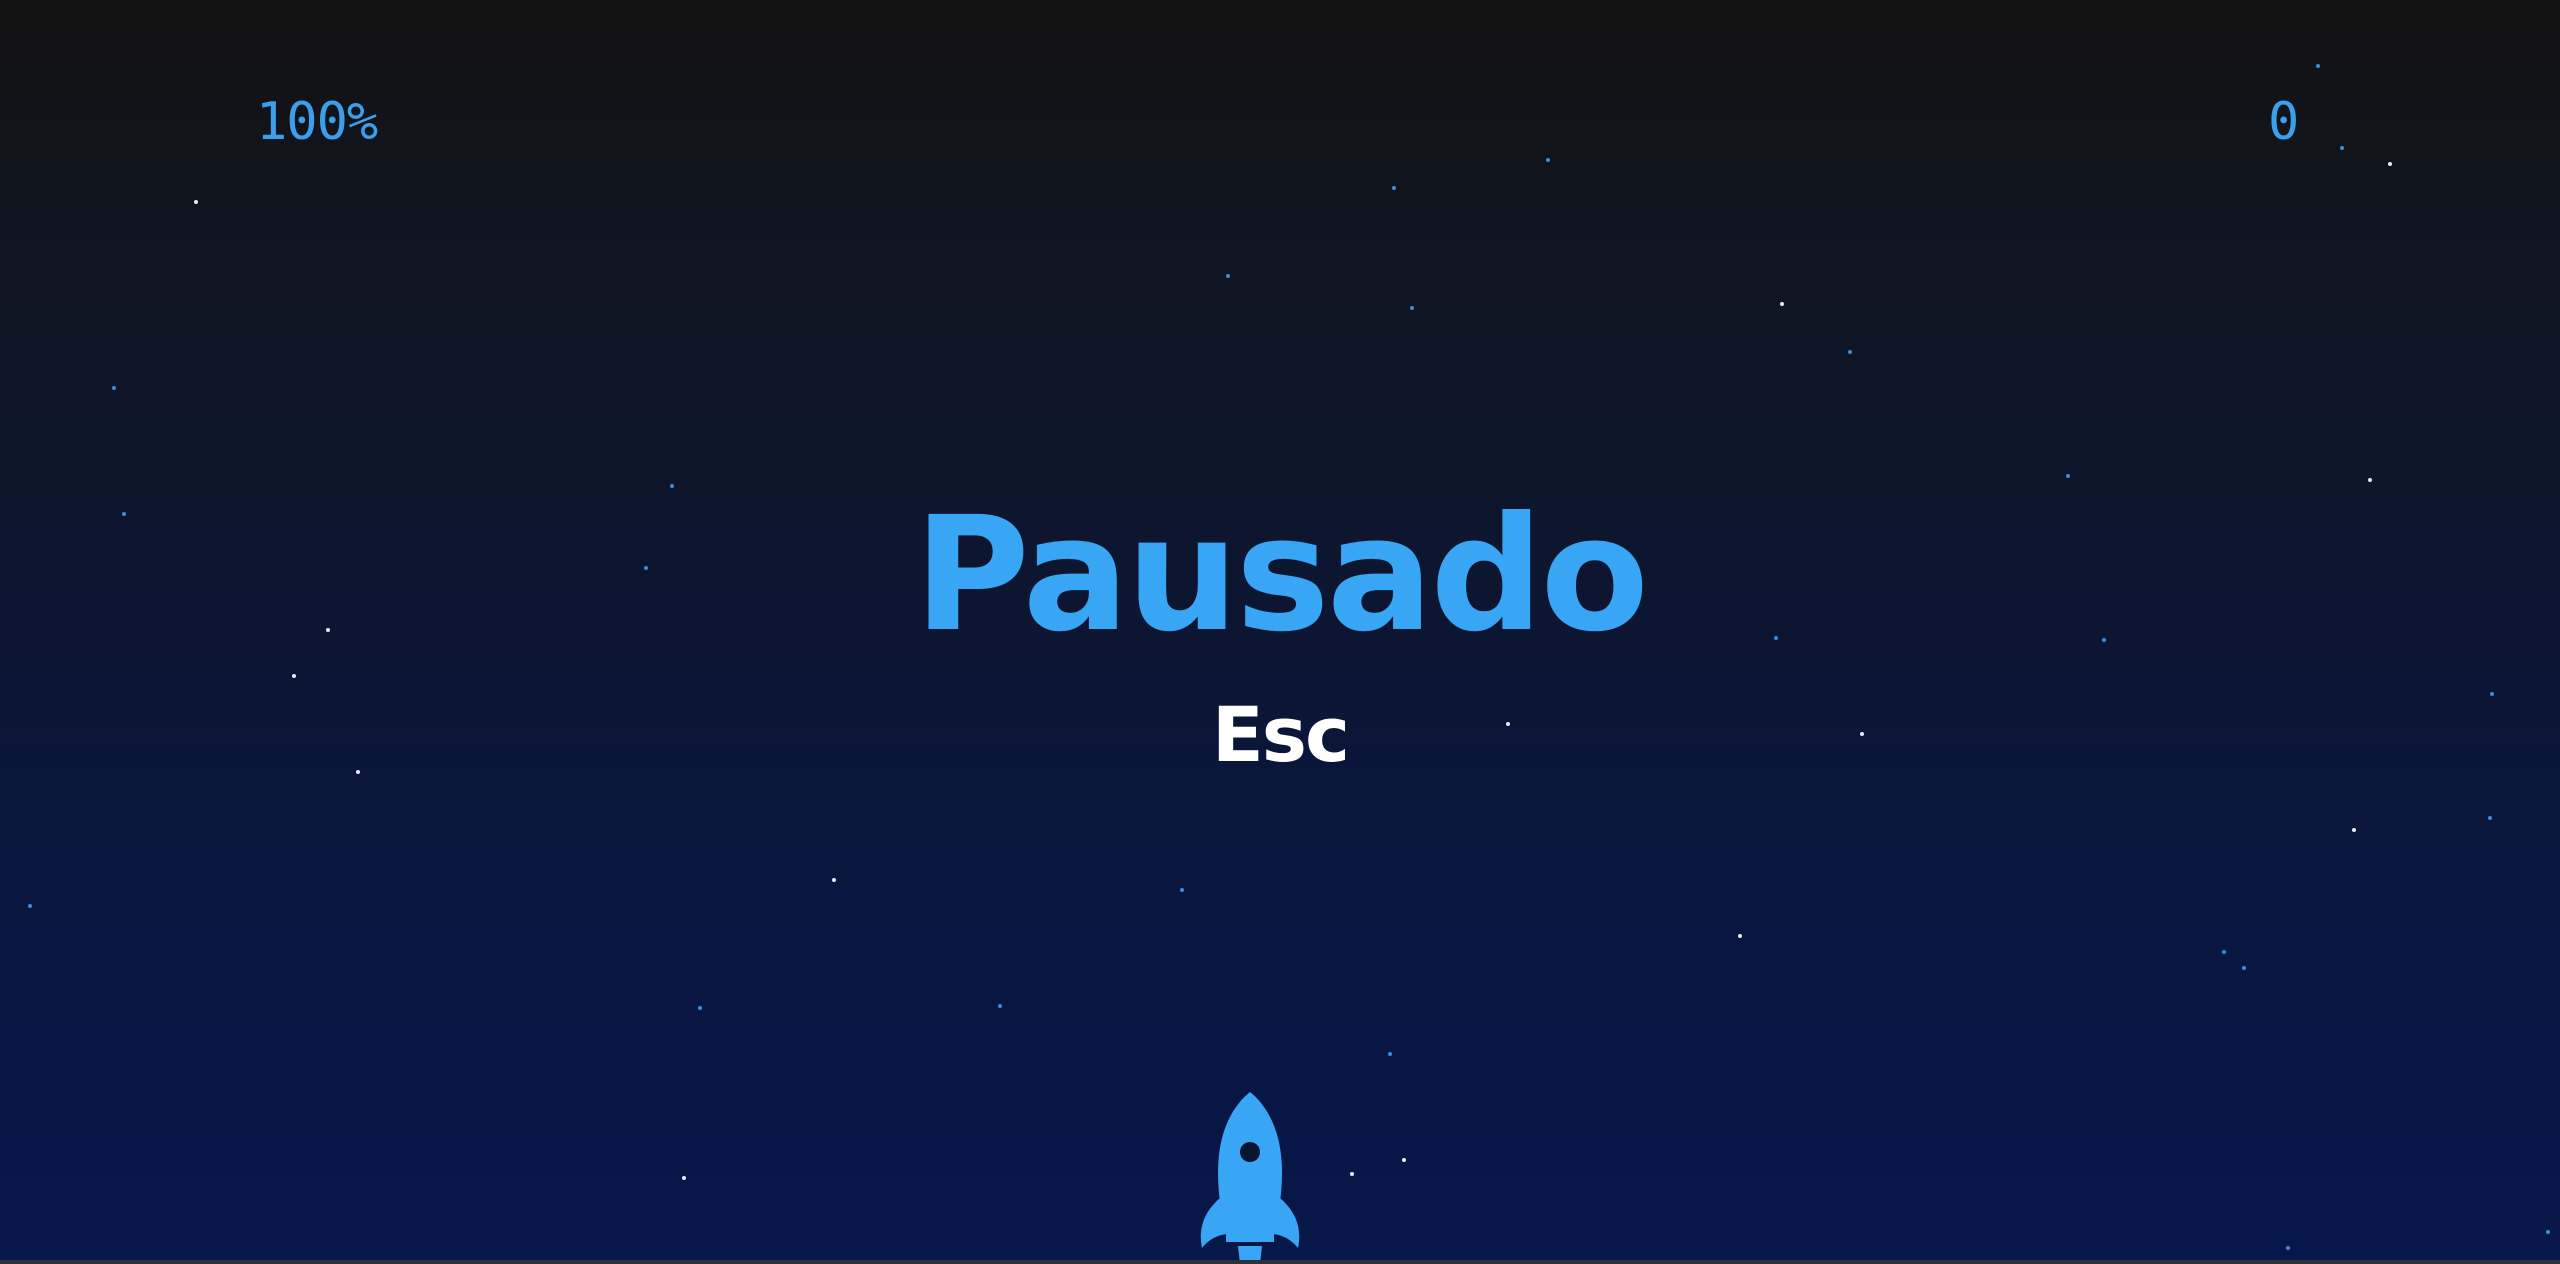 This screenshot has width=2560, height=1264. What do you see at coordinates (2284, 122) in the screenshot?
I see `score-counter: 0` at bounding box center [2284, 122].